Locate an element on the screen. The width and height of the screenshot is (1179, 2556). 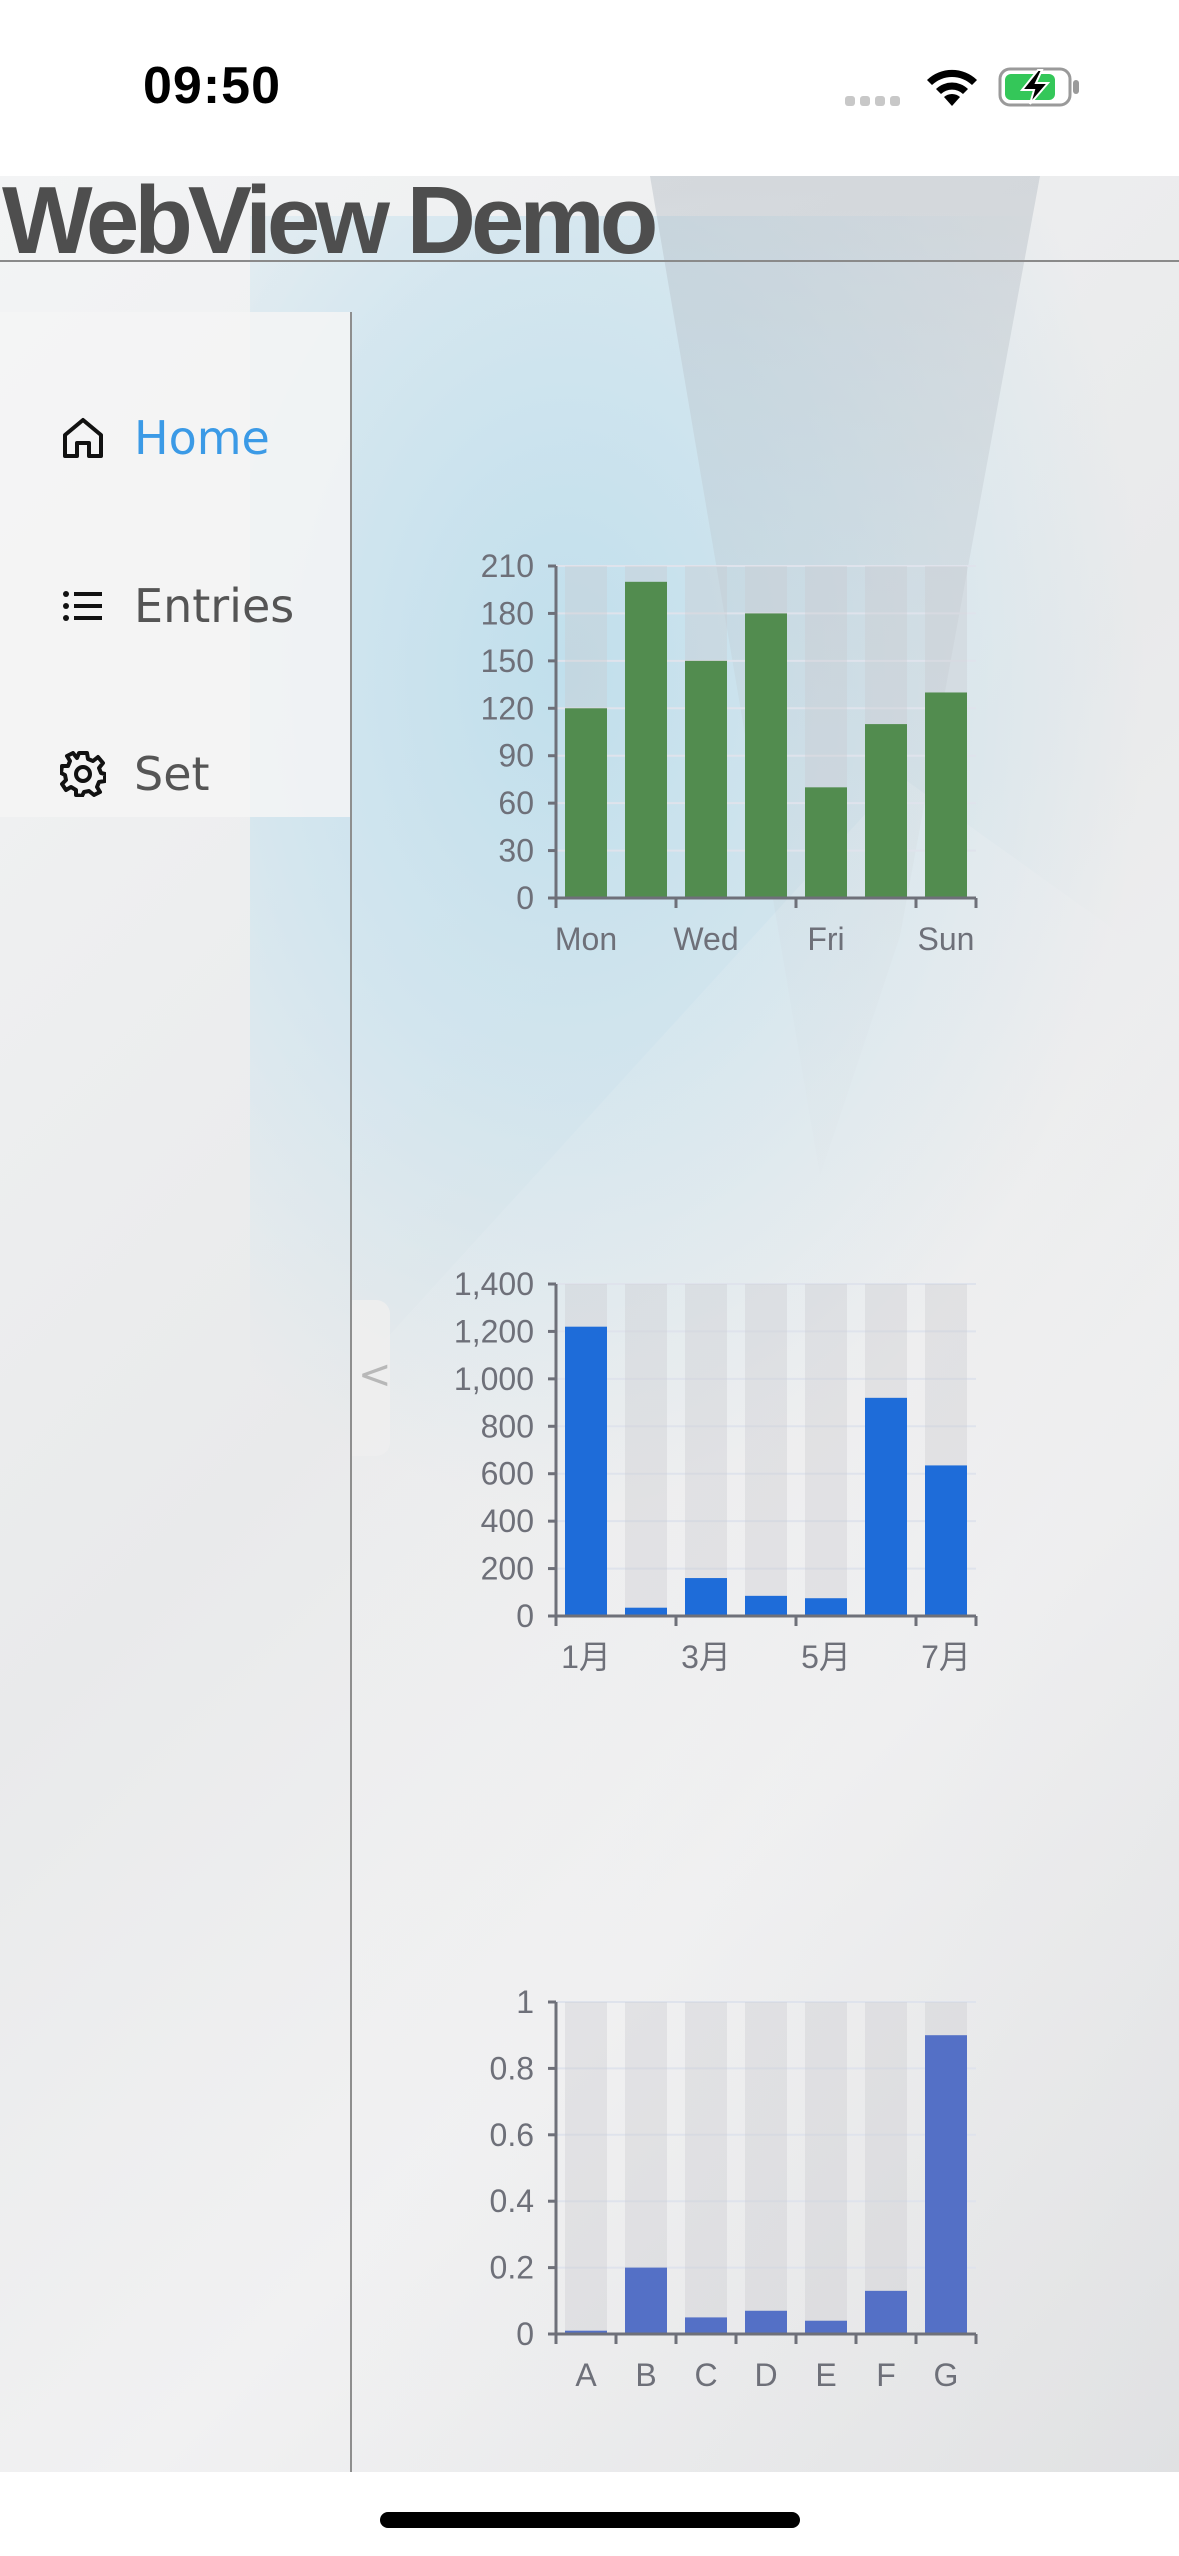
y-tick-label: 90 is located at coordinates (516, 756).